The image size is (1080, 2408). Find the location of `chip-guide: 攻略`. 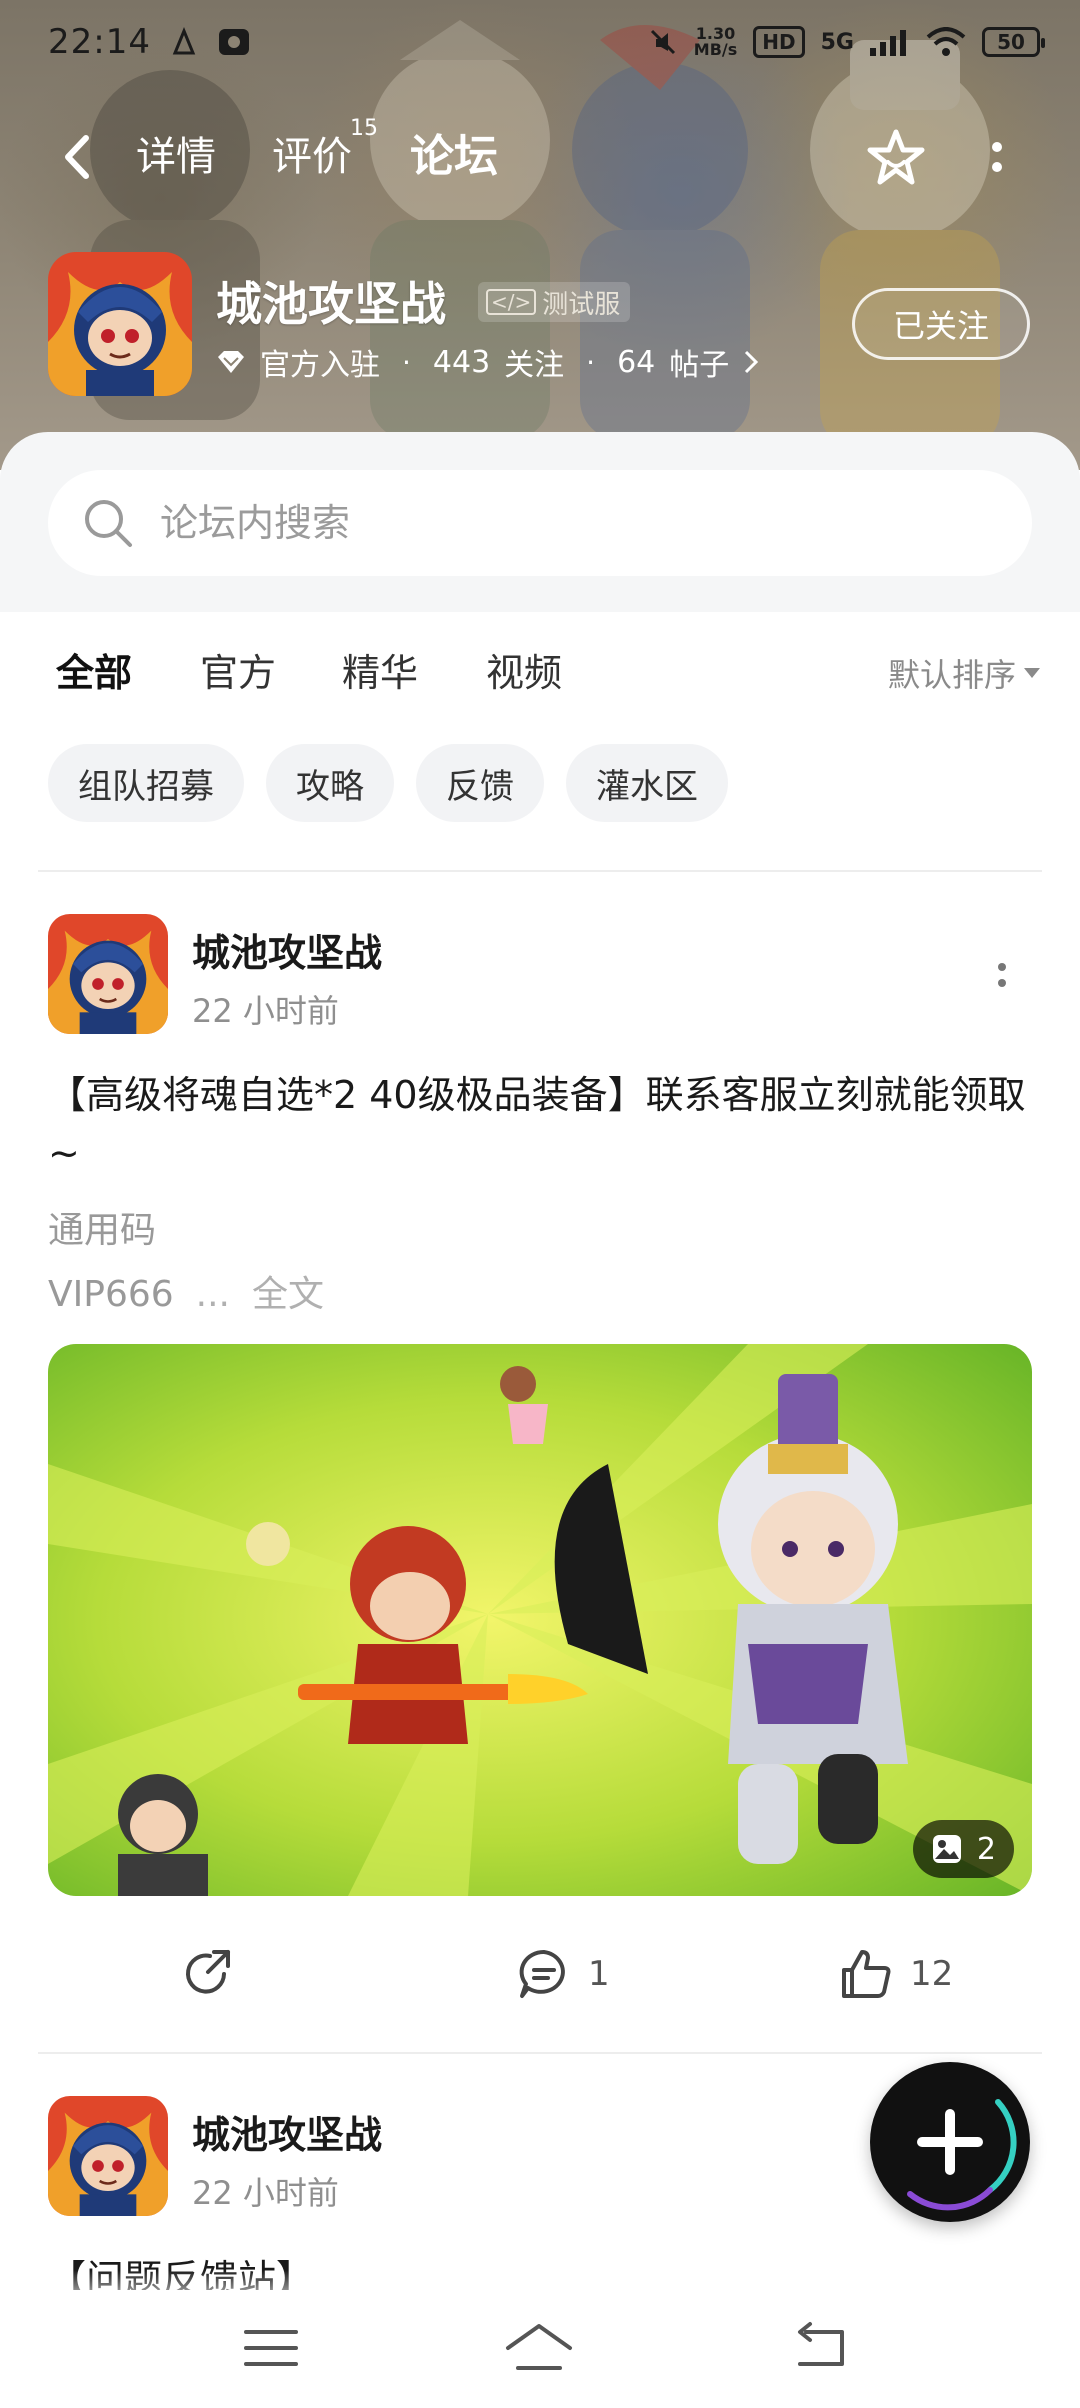

chip-guide: 攻略 is located at coordinates (330, 783).